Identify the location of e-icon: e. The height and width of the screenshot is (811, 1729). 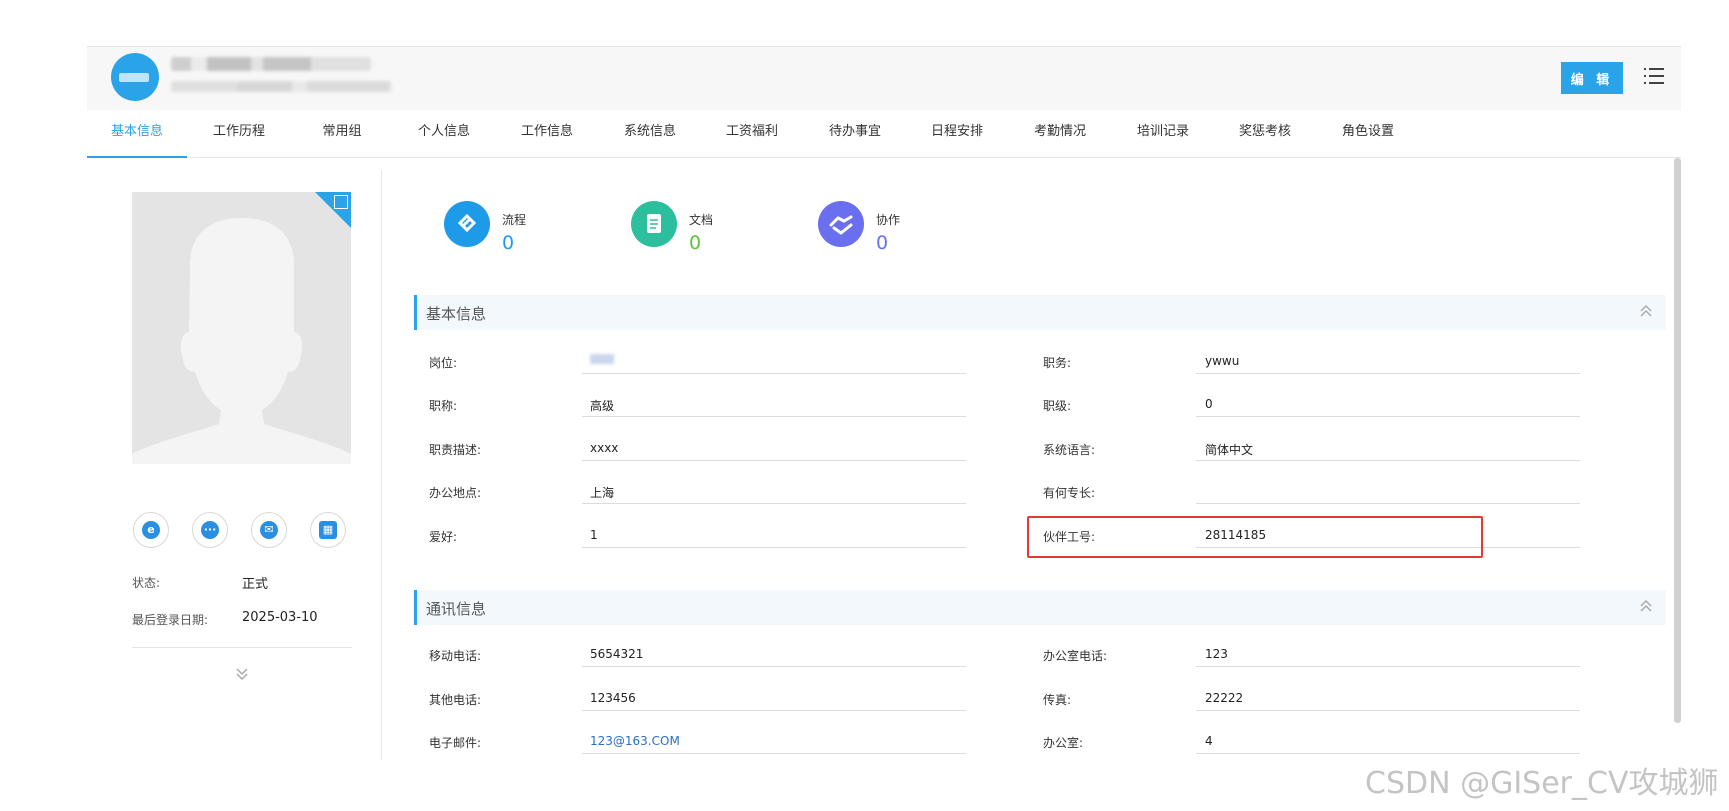
(151, 530).